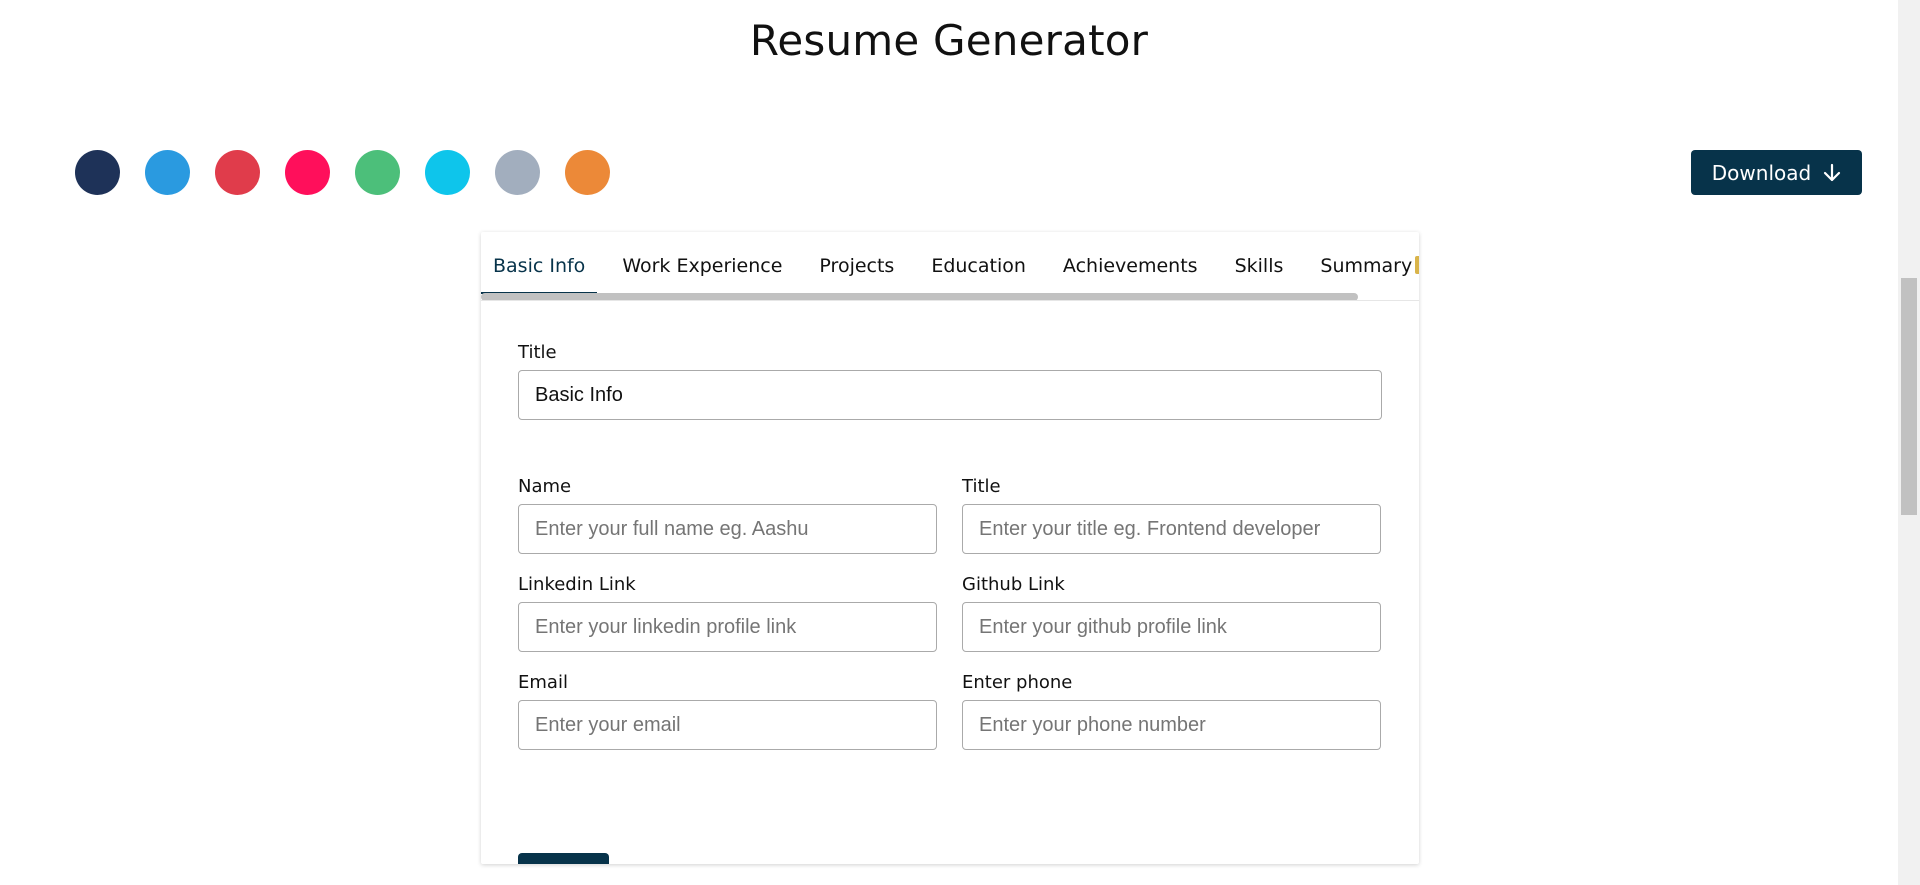  What do you see at coordinates (517, 172) in the screenshot?
I see `color-swatch-gray` at bounding box center [517, 172].